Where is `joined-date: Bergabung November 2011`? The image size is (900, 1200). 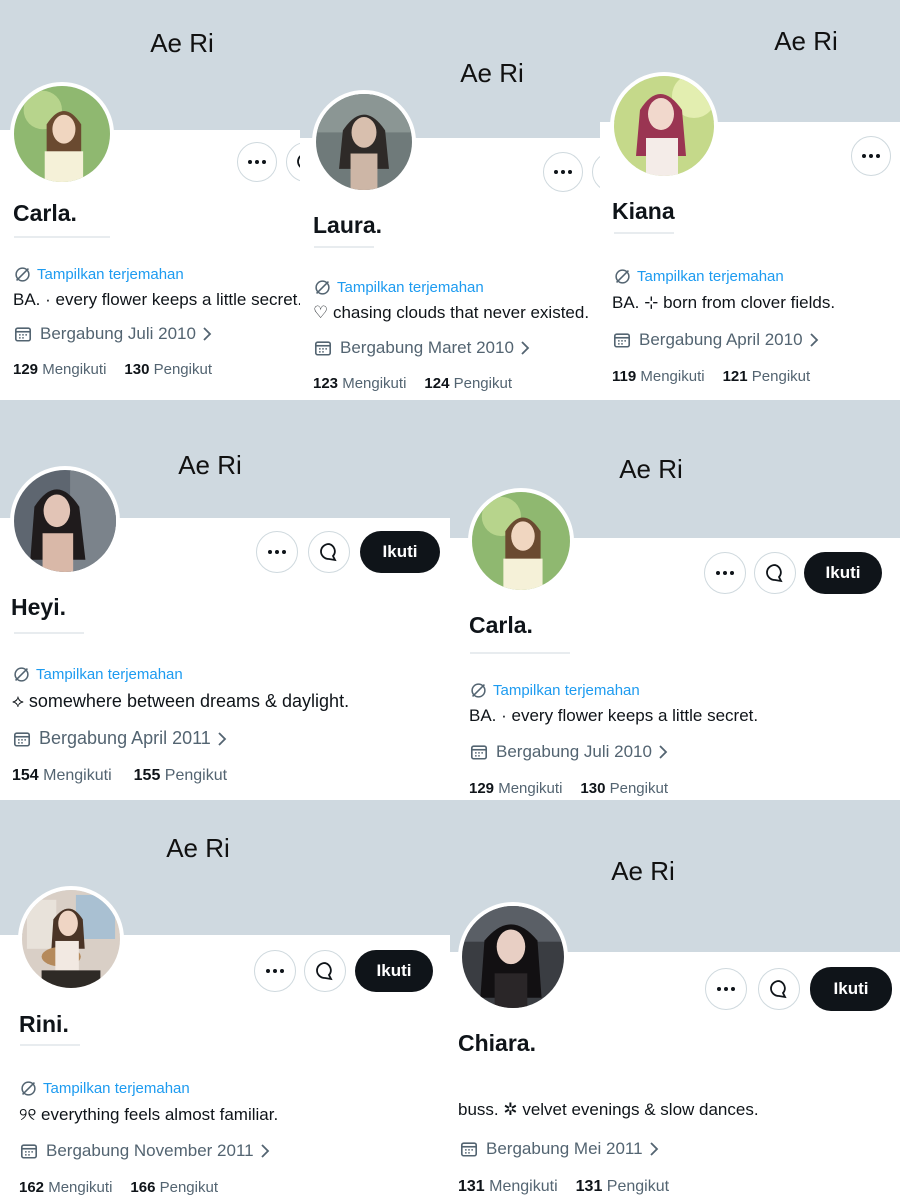 joined-date: Bergabung November 2011 is located at coordinates (145, 1151).